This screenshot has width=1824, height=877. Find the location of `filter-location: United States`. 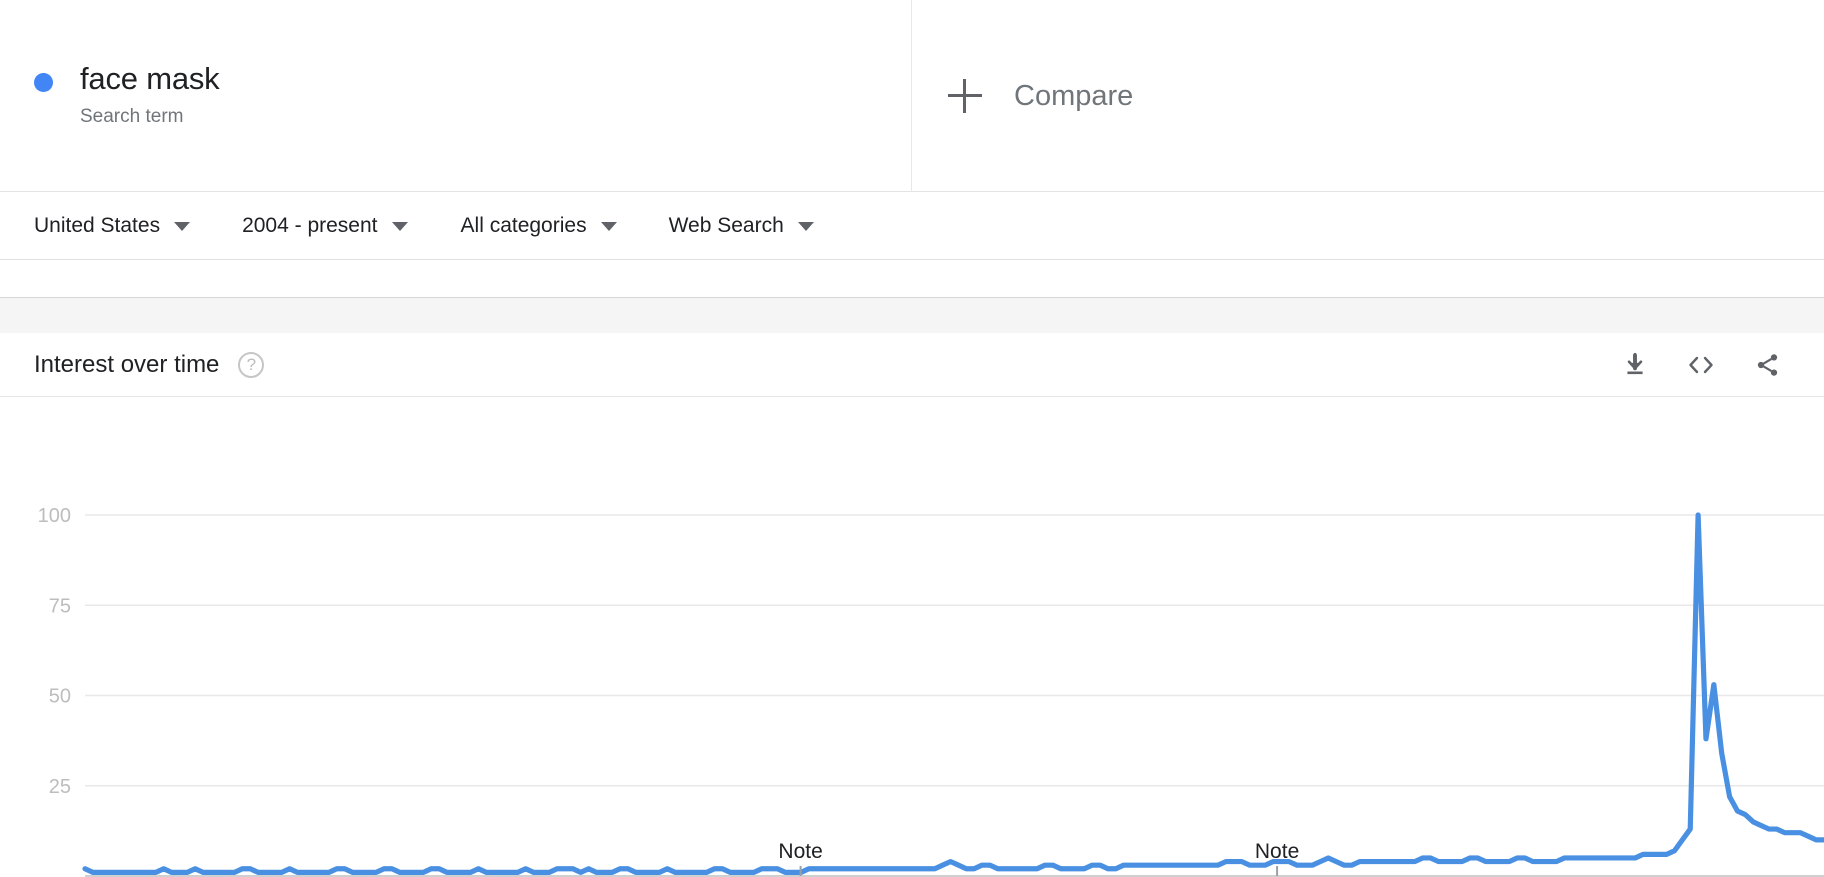

filter-location: United States is located at coordinates (112, 226).